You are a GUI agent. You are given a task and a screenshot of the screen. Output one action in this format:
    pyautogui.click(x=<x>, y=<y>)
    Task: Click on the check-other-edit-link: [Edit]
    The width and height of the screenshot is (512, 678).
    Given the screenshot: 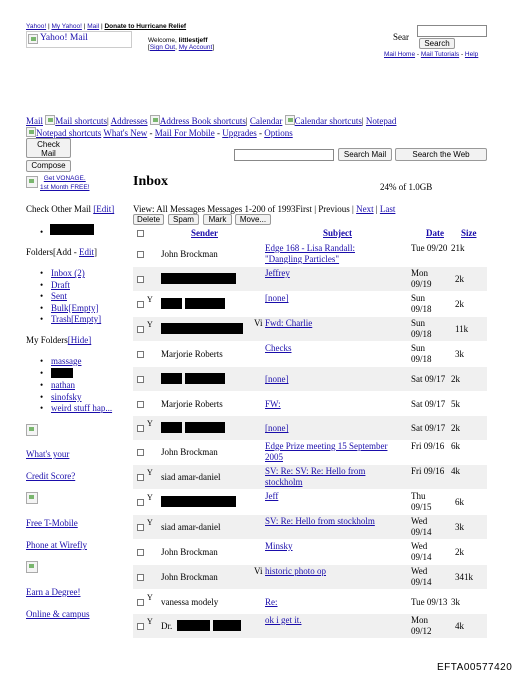 What is the action you would take?
    pyautogui.click(x=103, y=209)
    